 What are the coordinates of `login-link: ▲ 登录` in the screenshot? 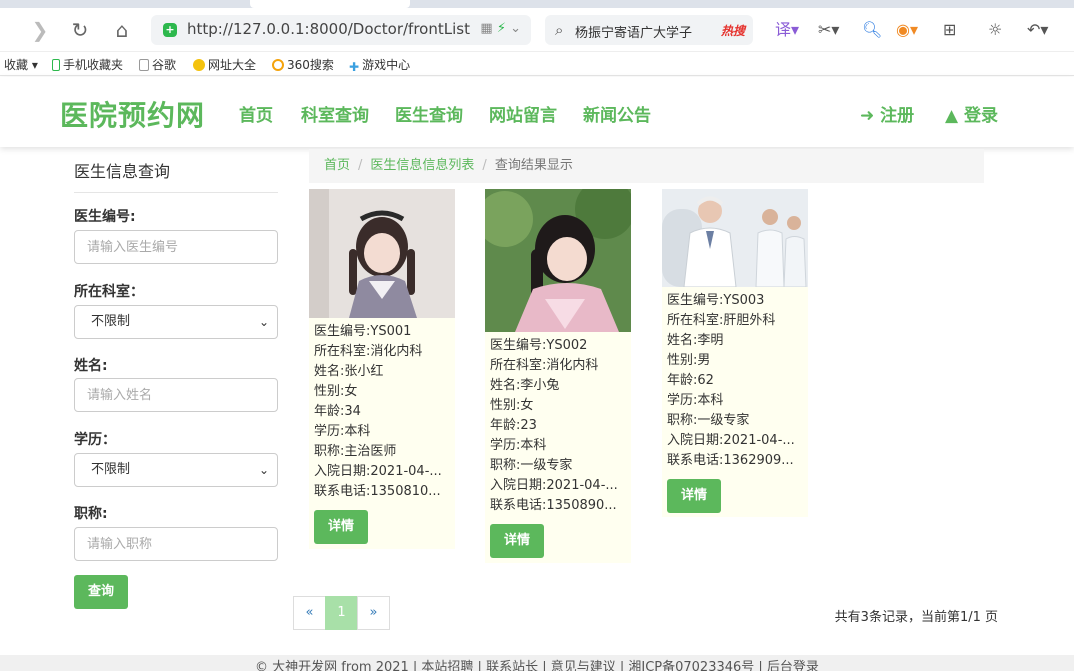 It's located at (971, 113).